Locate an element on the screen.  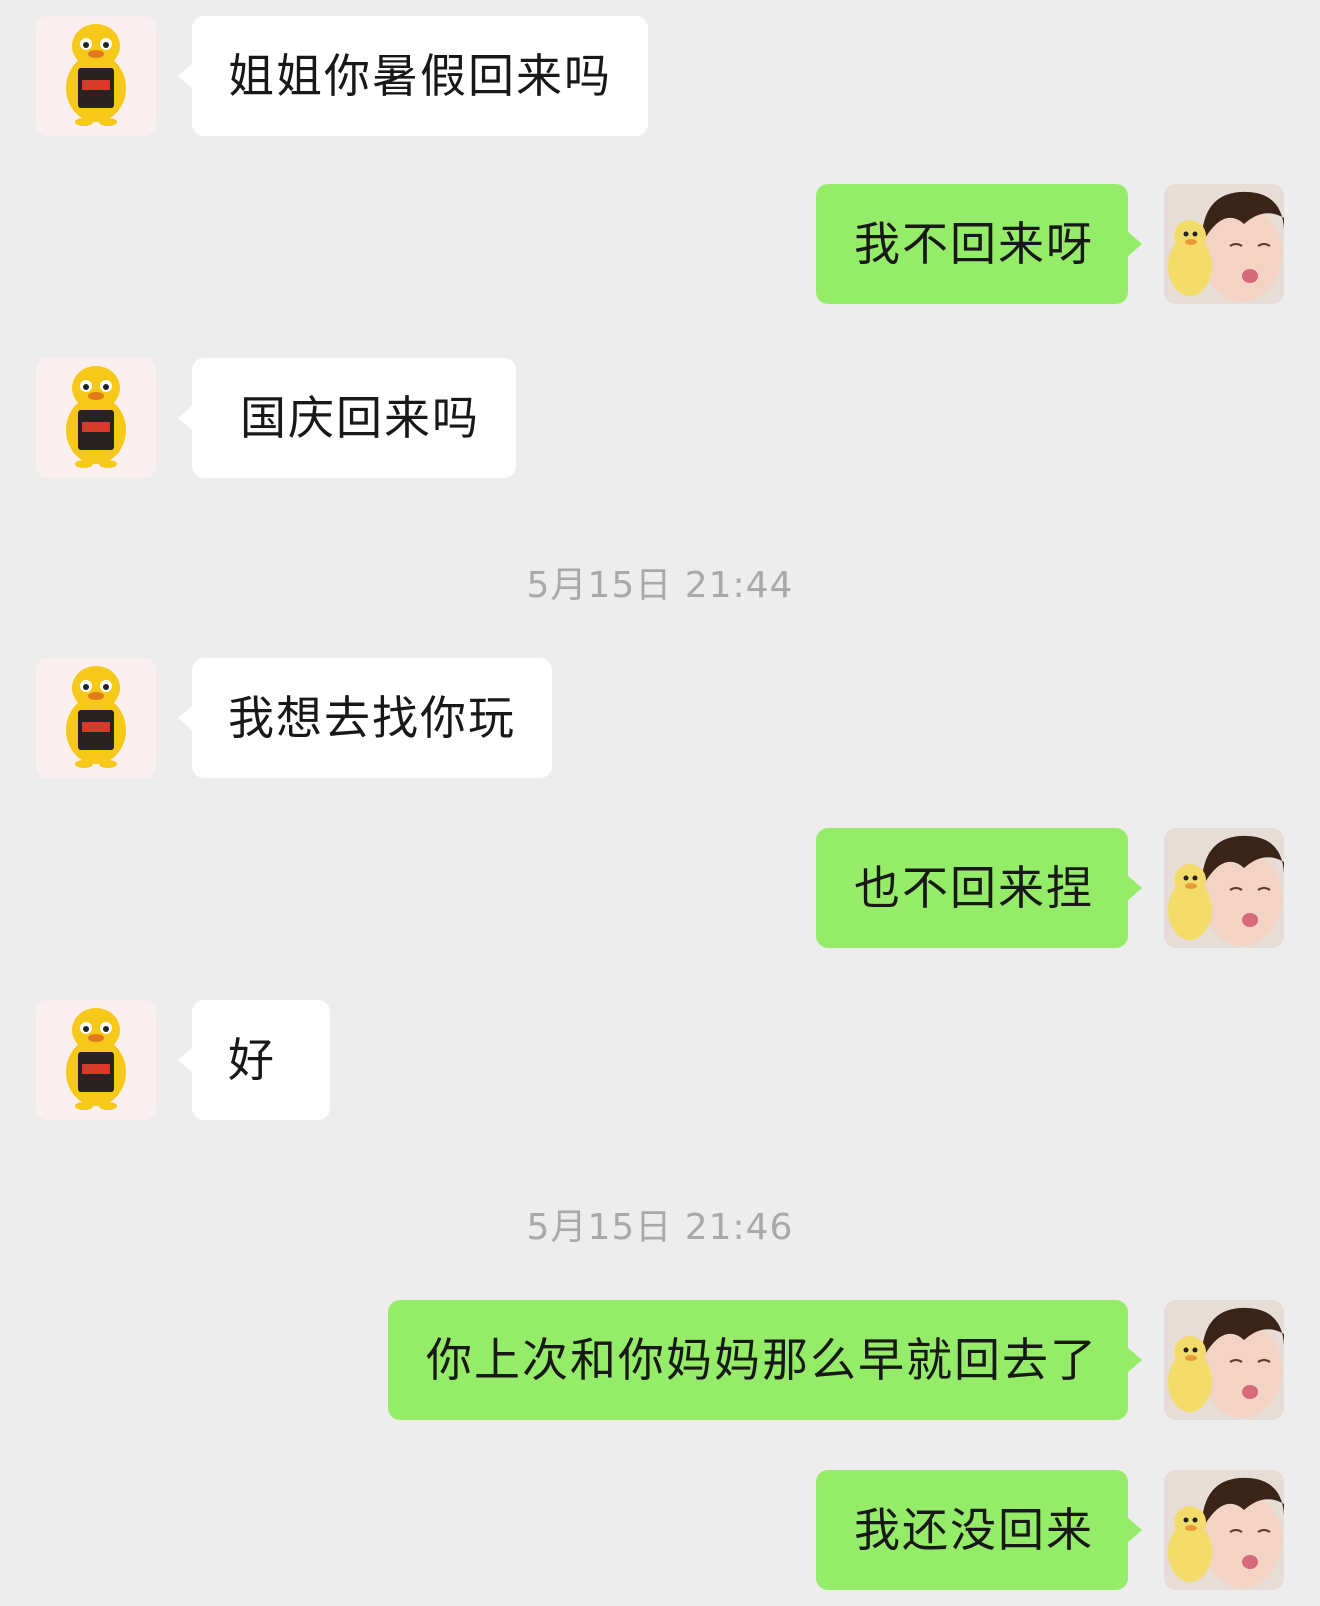
message-bubble: 我不回来呀 is located at coordinates (979, 244).